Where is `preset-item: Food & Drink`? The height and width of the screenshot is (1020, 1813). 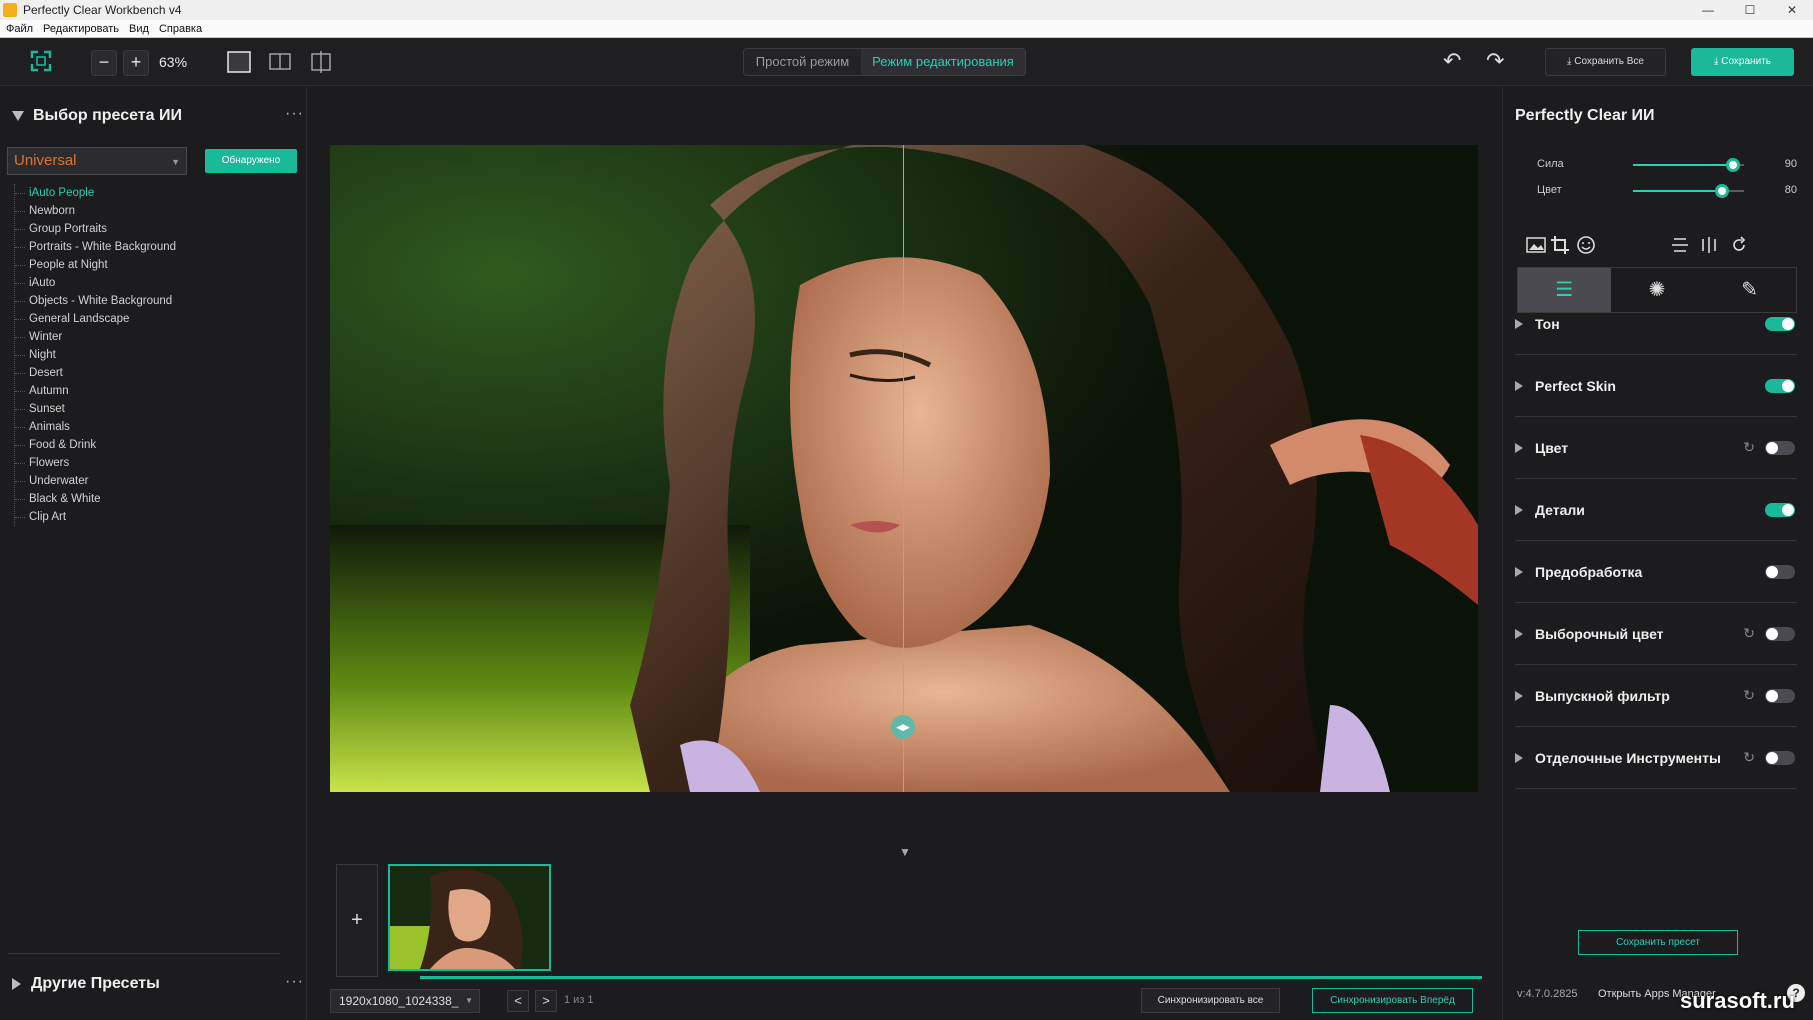
preset-item: Food & Drink is located at coordinates (144, 445).